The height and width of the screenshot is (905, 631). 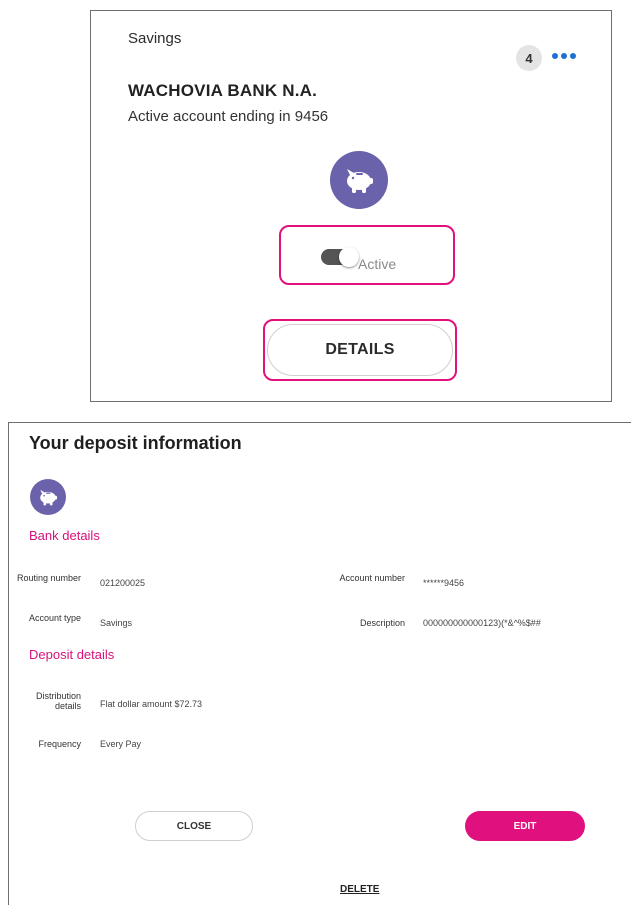 I want to click on edit-button: EDIT, so click(x=525, y=826).